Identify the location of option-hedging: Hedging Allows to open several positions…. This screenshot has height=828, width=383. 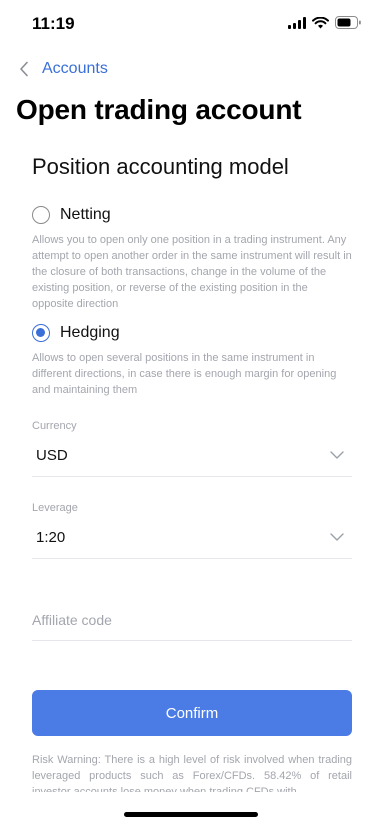
(192, 361).